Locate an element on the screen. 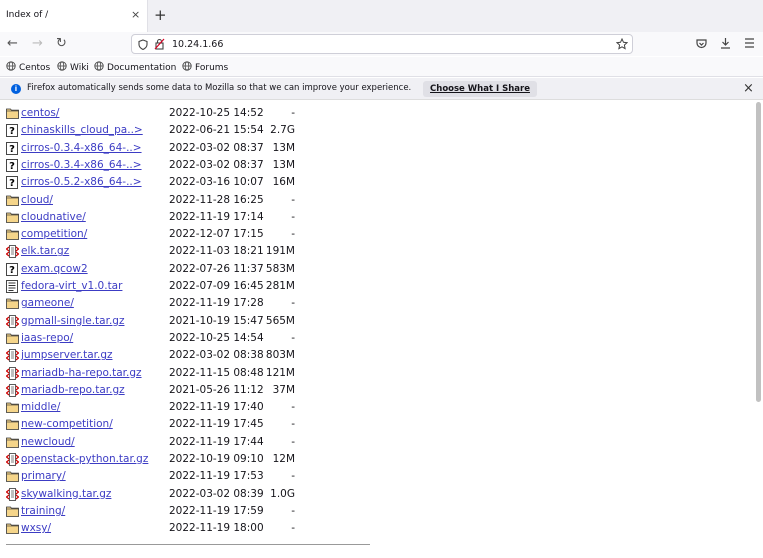  file-link: newcloud/ is located at coordinates (48, 442).